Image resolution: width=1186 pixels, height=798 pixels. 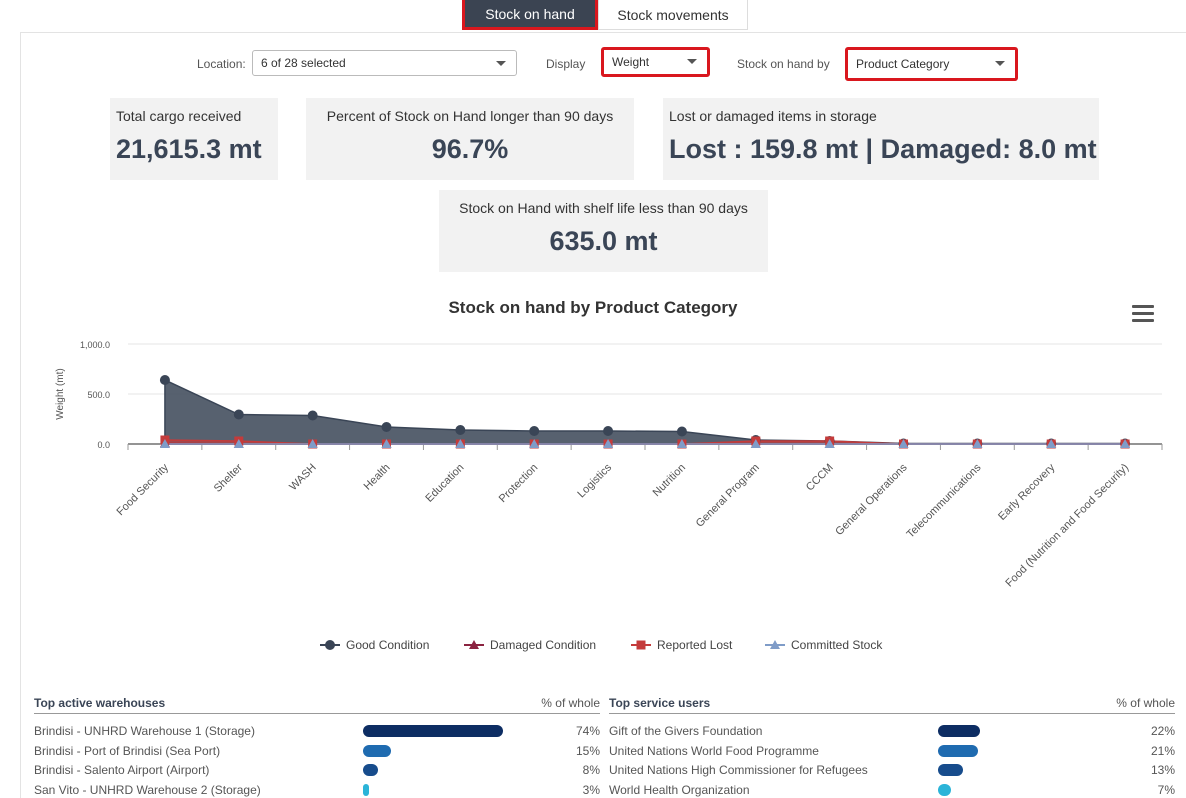 What do you see at coordinates (303, 478) in the screenshot?
I see `x-tick-label: WASH` at bounding box center [303, 478].